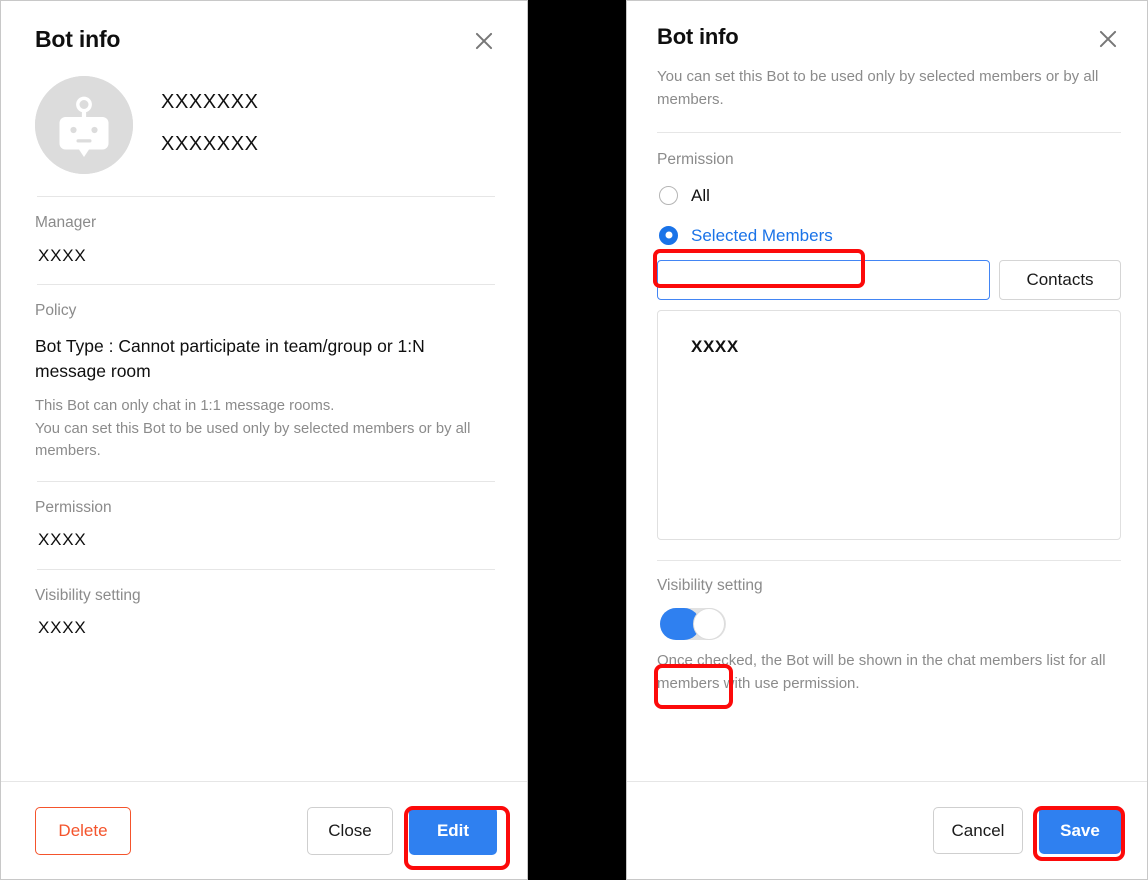 This screenshot has height=880, width=1148. What do you see at coordinates (668, 195) in the screenshot?
I see `radio-icon-all` at bounding box center [668, 195].